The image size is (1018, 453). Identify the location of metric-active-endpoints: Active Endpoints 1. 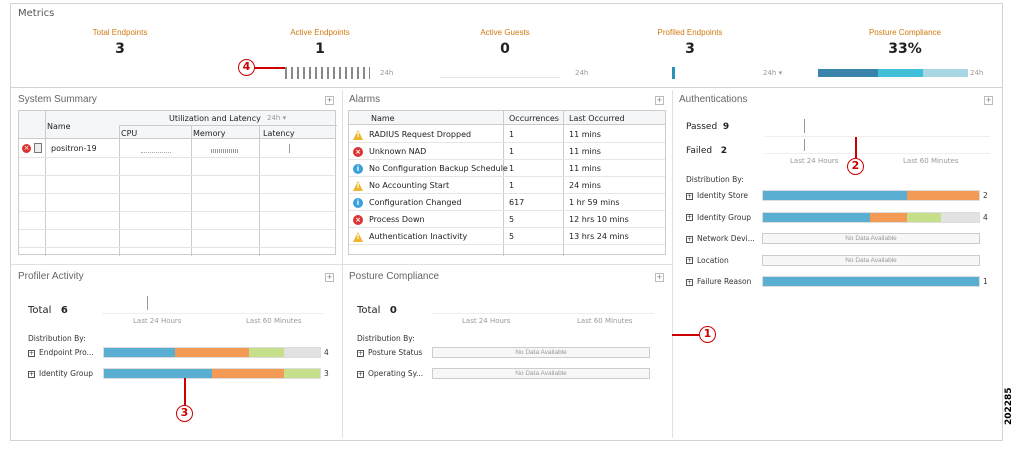
(320, 42).